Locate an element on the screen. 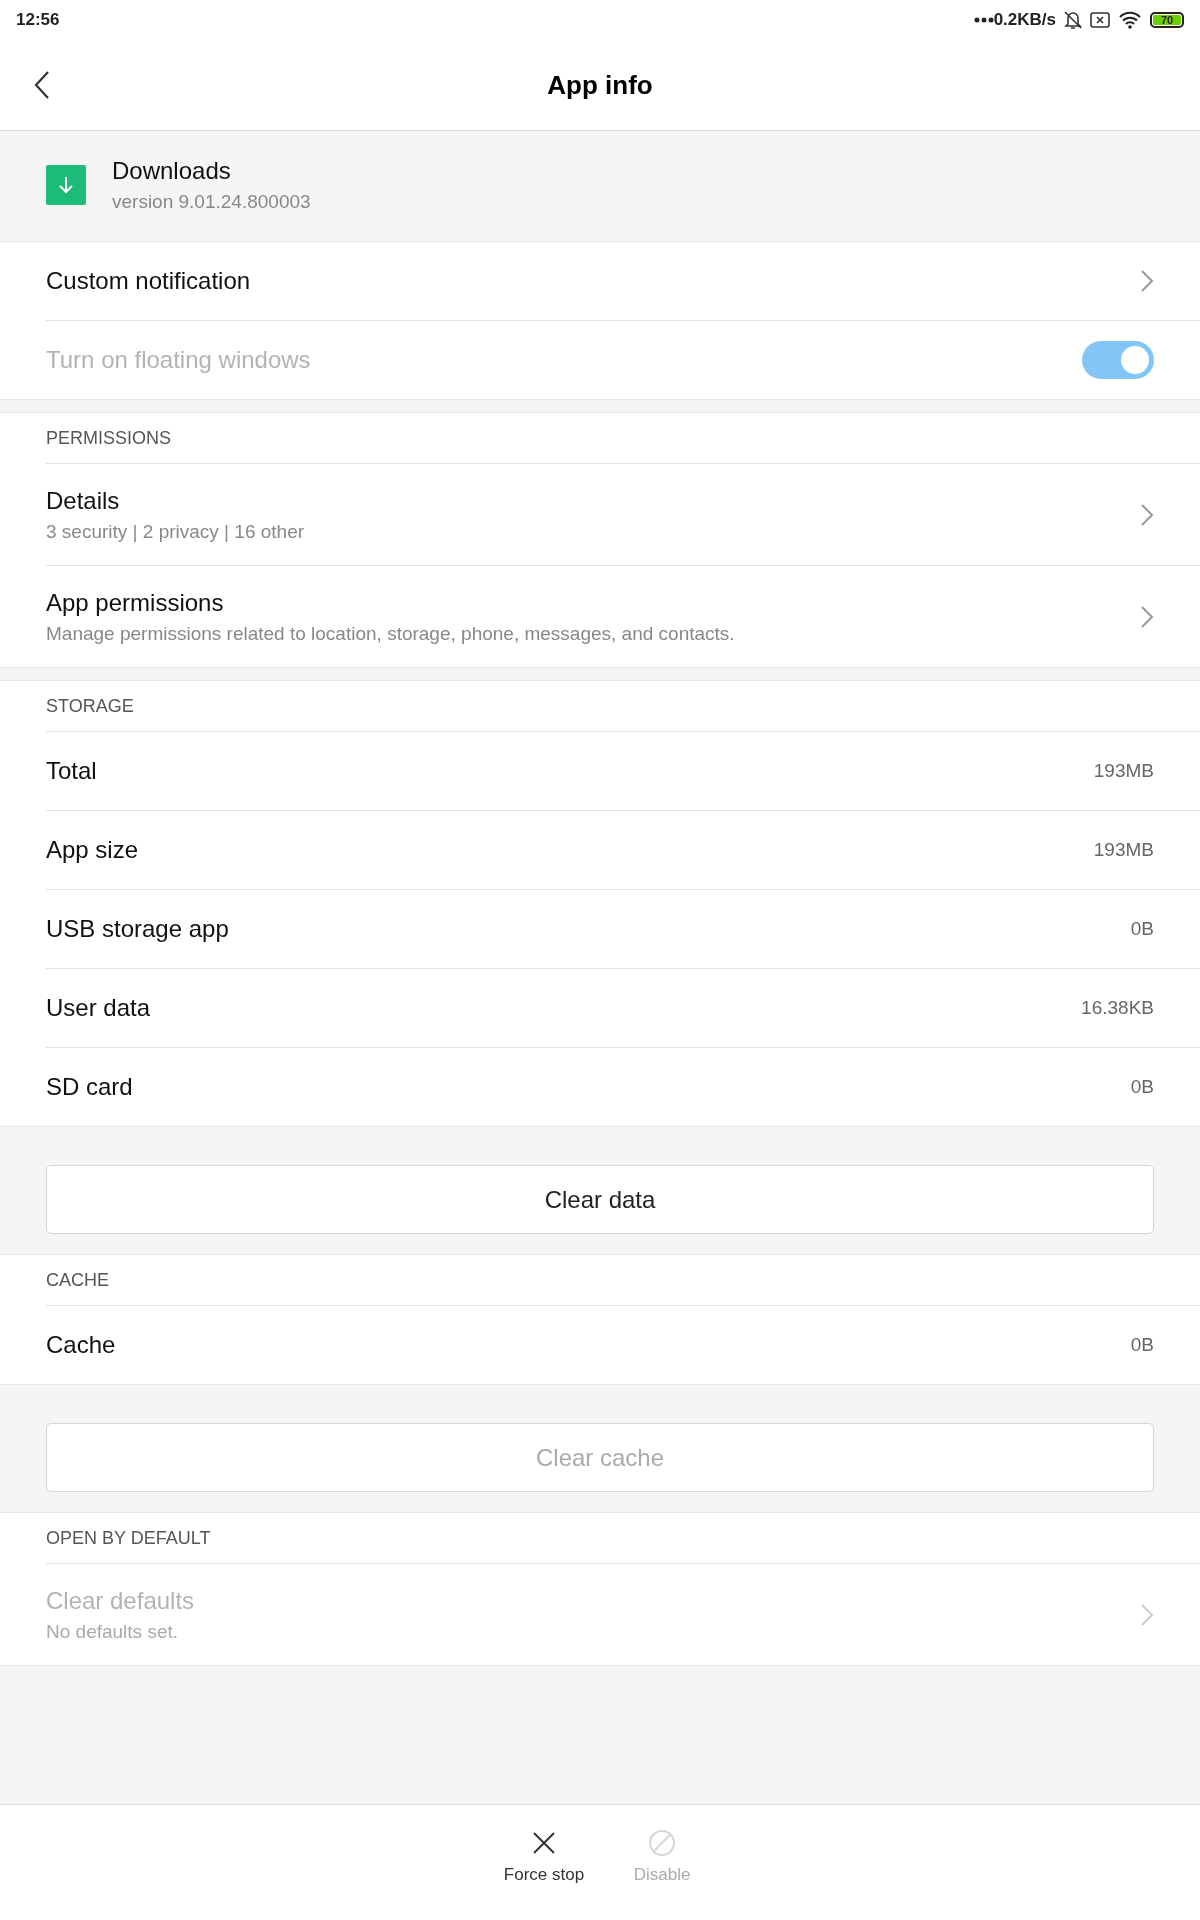  app-version: version 9.01.24.800003 is located at coordinates (211, 202).